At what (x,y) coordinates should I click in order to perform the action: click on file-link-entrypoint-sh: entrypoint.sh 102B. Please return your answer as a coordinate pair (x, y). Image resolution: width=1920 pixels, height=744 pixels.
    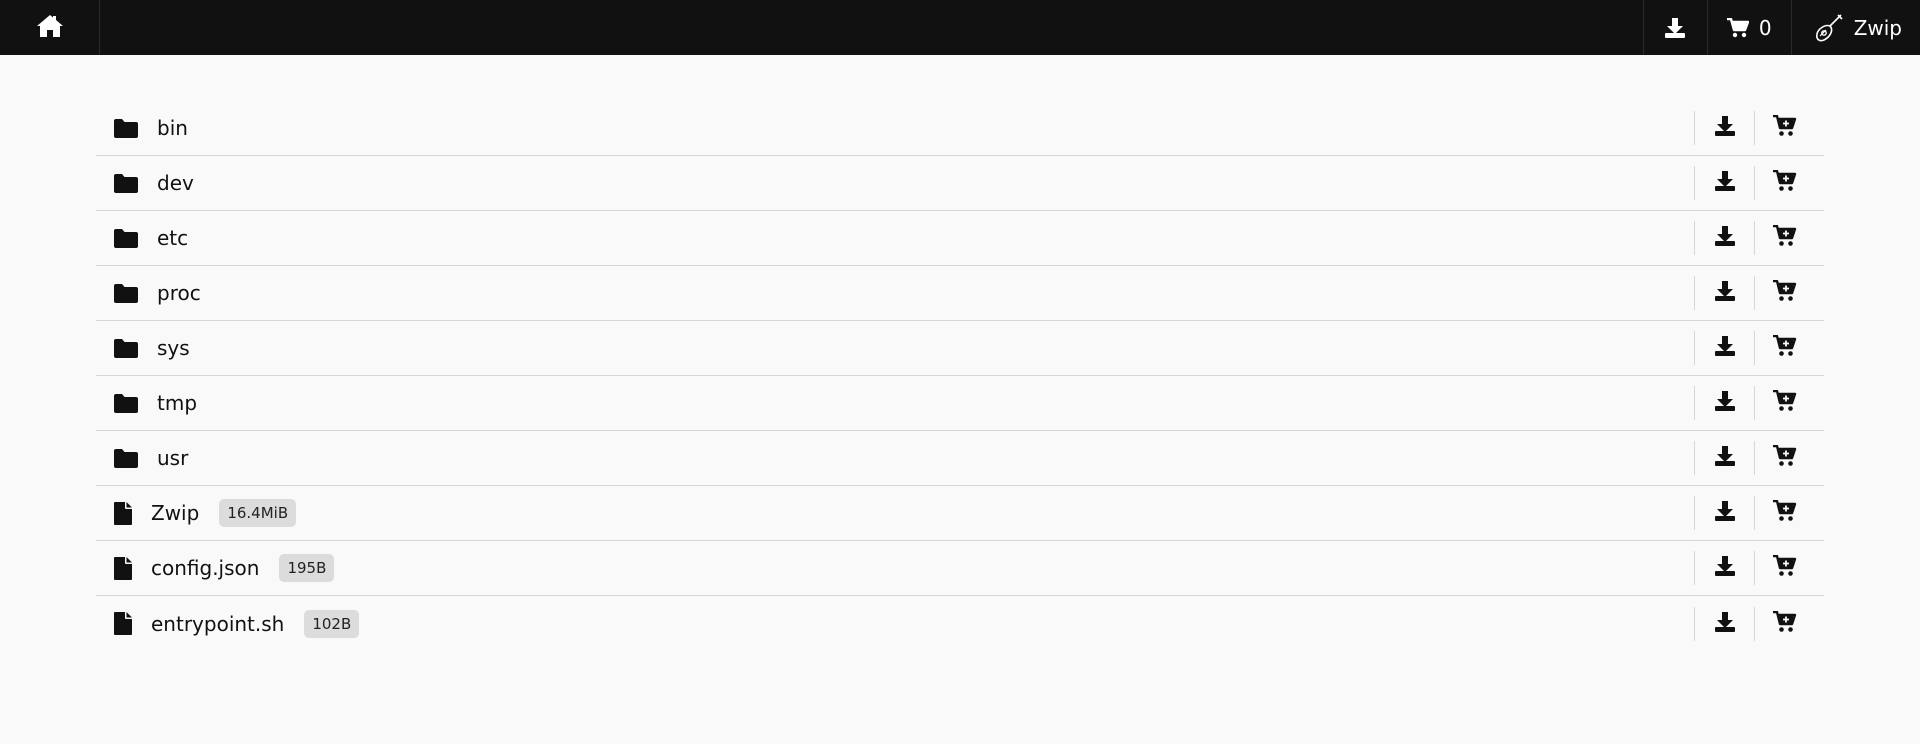
    Looking at the image, I should click on (895, 623).